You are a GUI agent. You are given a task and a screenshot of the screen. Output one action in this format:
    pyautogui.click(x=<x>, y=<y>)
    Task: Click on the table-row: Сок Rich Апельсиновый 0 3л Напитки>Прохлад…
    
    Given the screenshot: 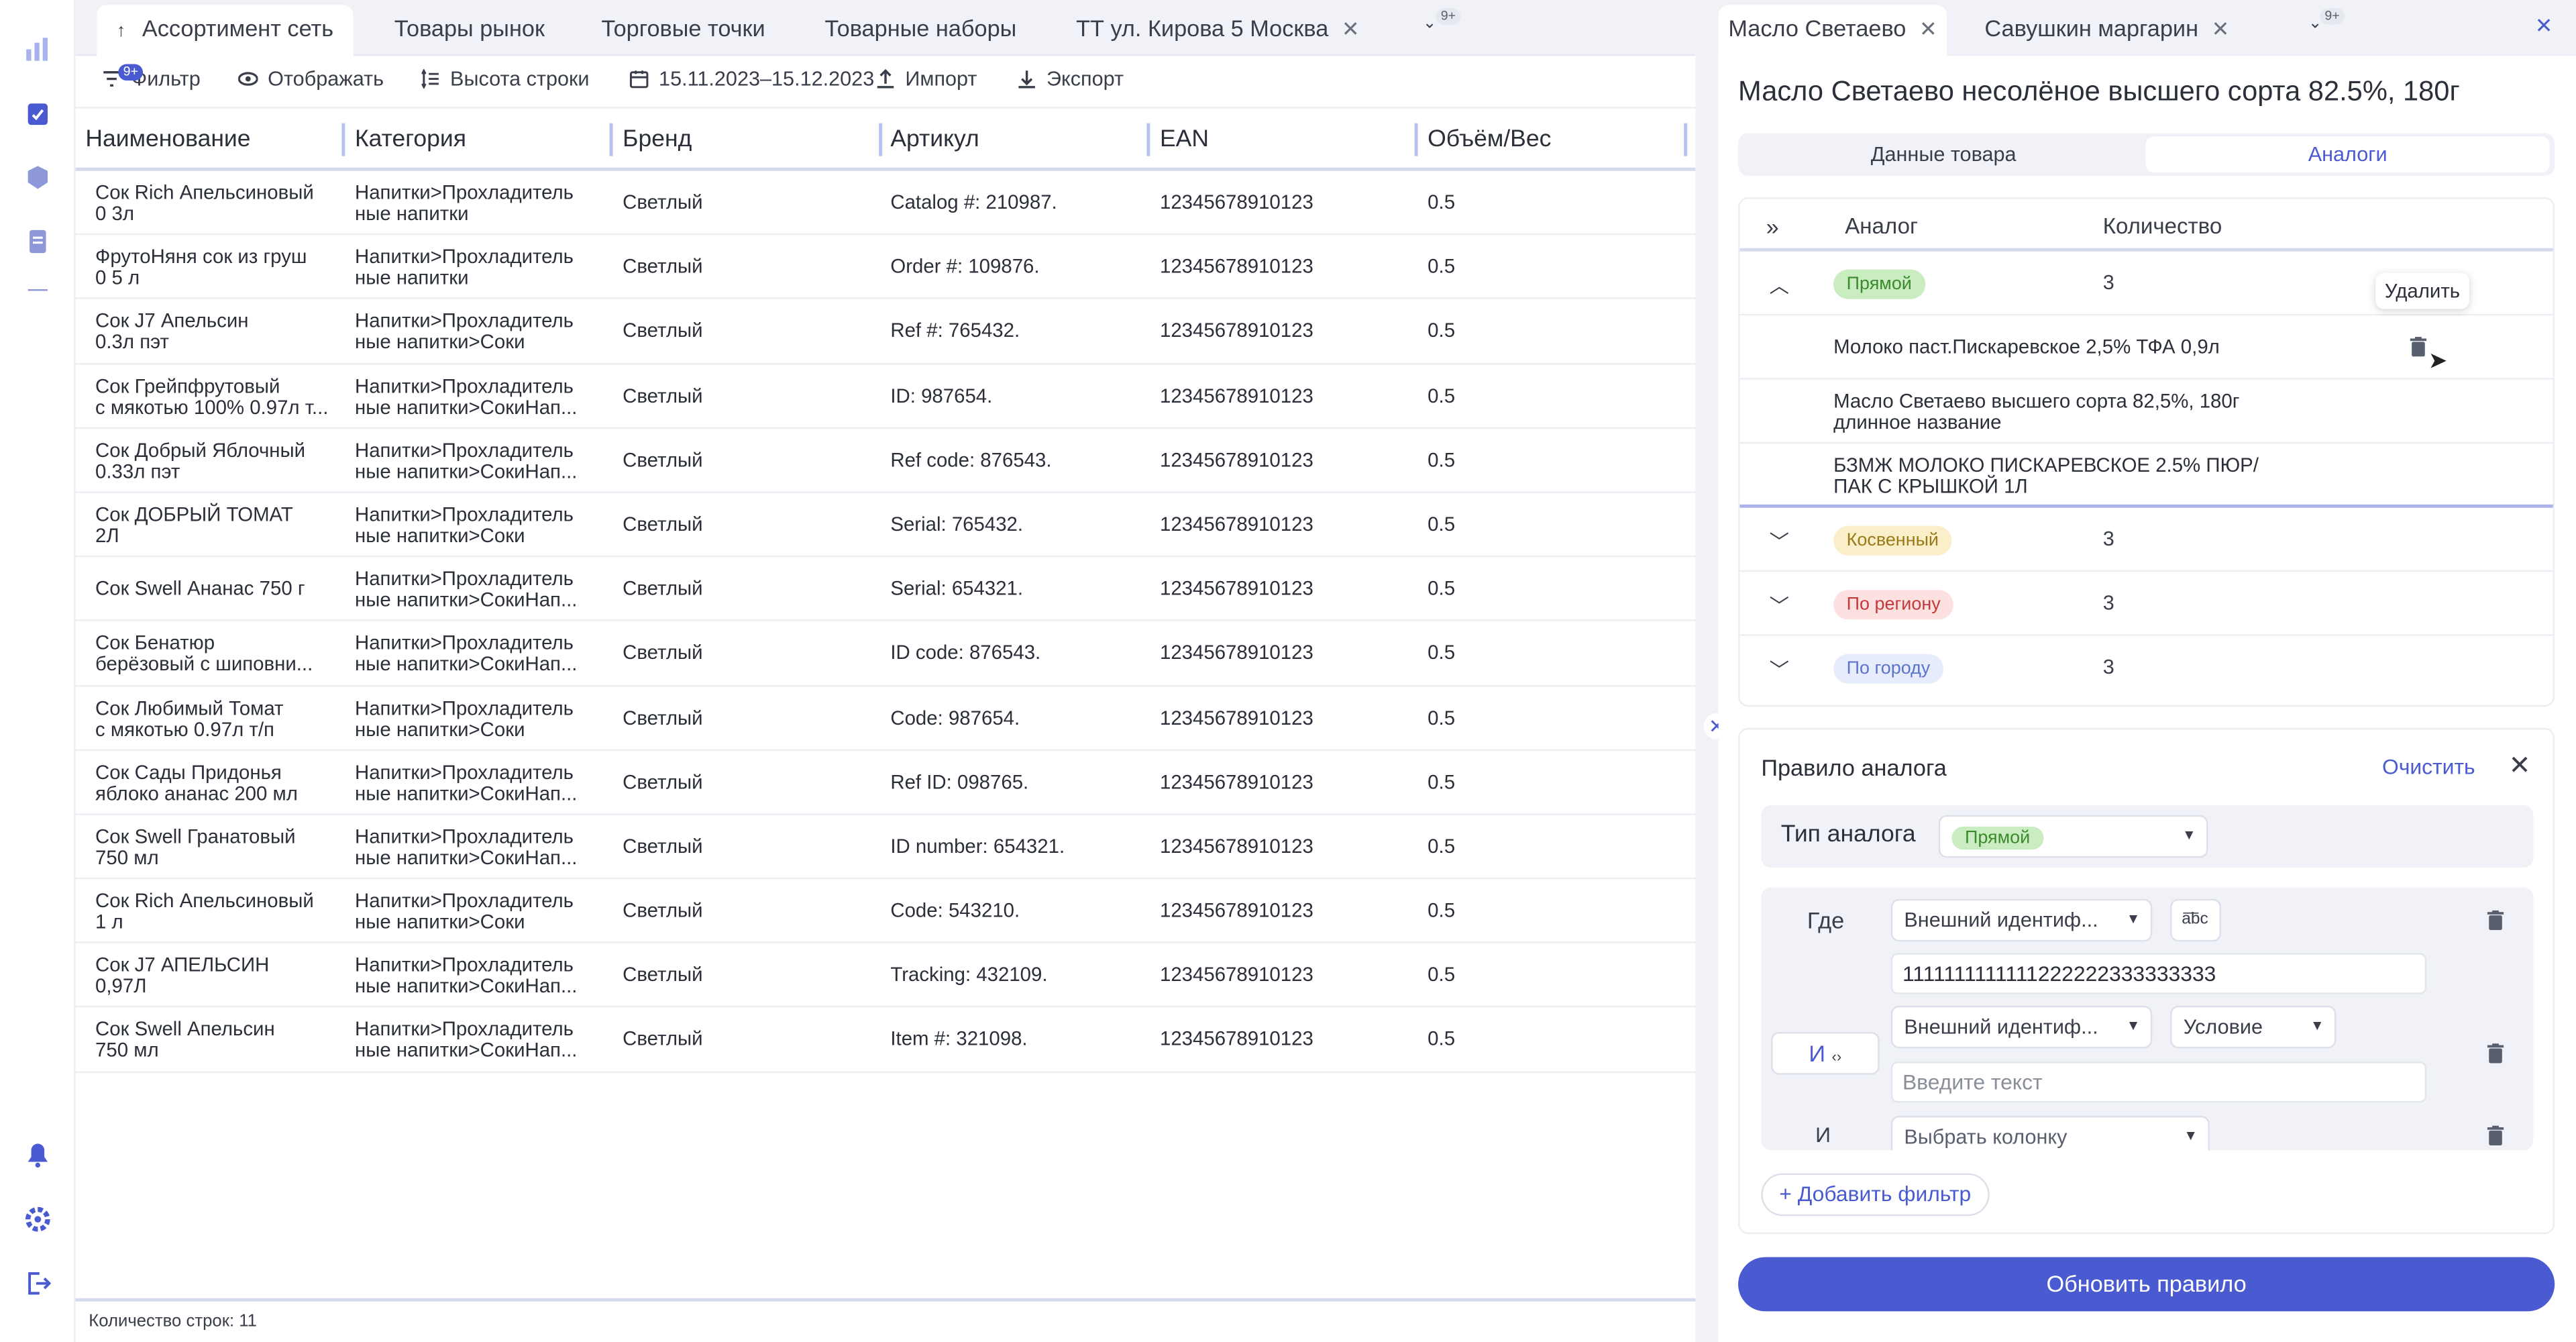 What is the action you would take?
    pyautogui.click(x=885, y=203)
    